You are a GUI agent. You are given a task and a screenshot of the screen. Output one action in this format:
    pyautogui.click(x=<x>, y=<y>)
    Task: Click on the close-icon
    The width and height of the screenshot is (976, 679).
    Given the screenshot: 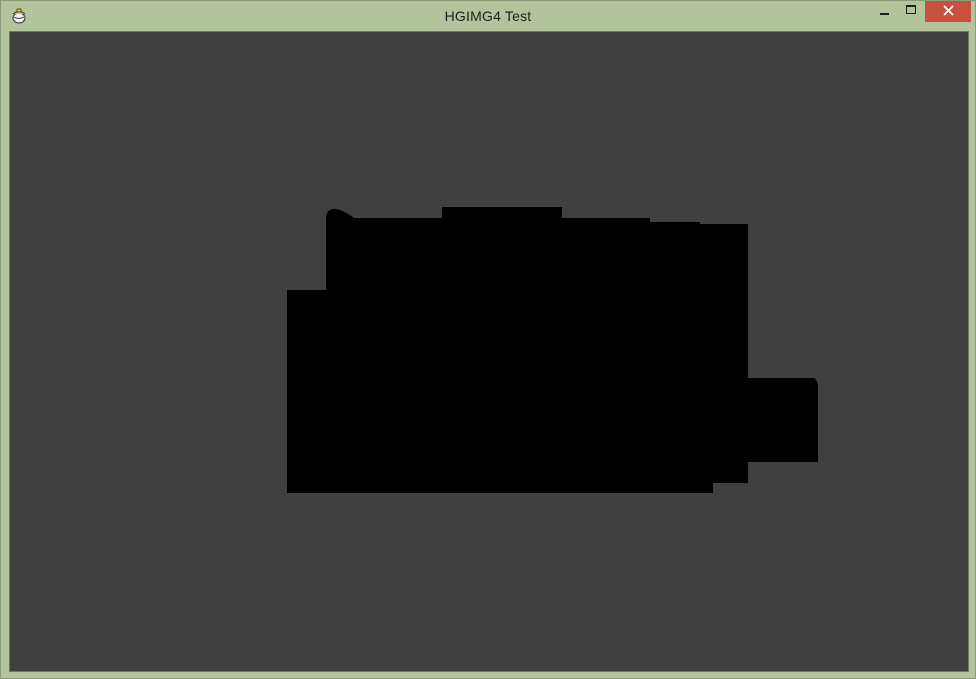 What is the action you would take?
    pyautogui.click(x=948, y=12)
    